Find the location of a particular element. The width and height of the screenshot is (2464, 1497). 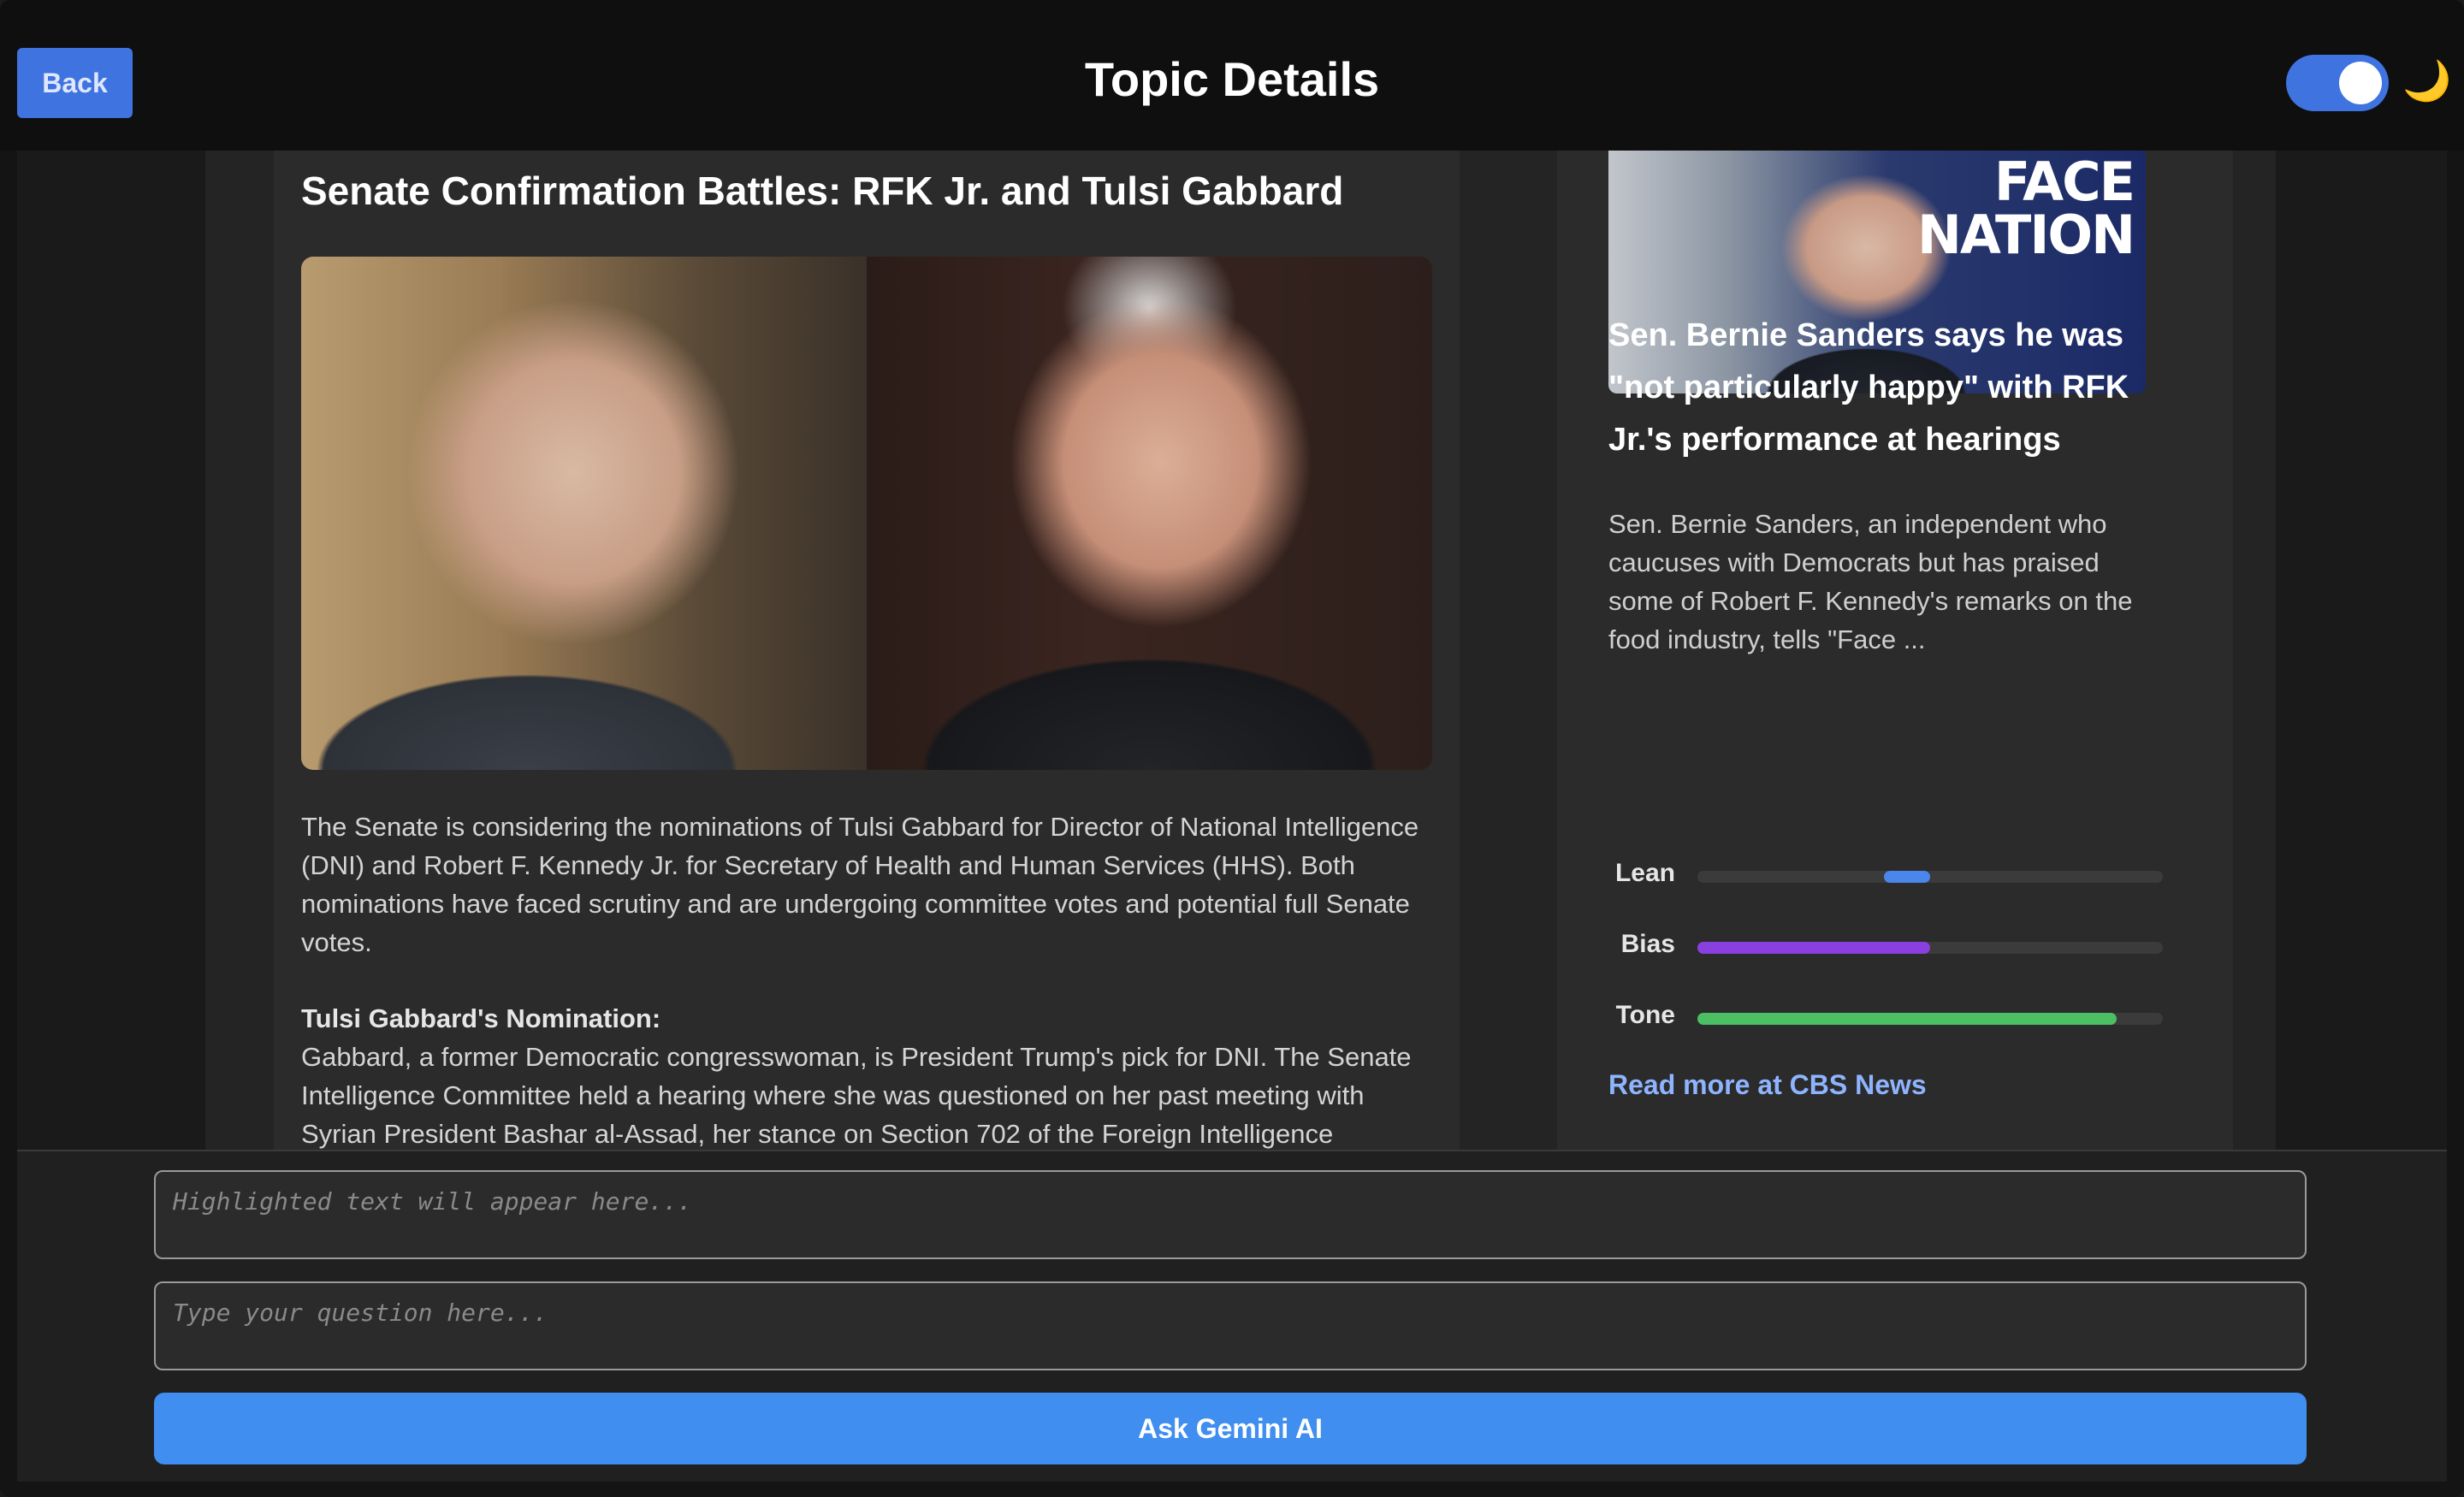

header-bar: Back Topic Details 🌙 is located at coordinates (1232, 75).